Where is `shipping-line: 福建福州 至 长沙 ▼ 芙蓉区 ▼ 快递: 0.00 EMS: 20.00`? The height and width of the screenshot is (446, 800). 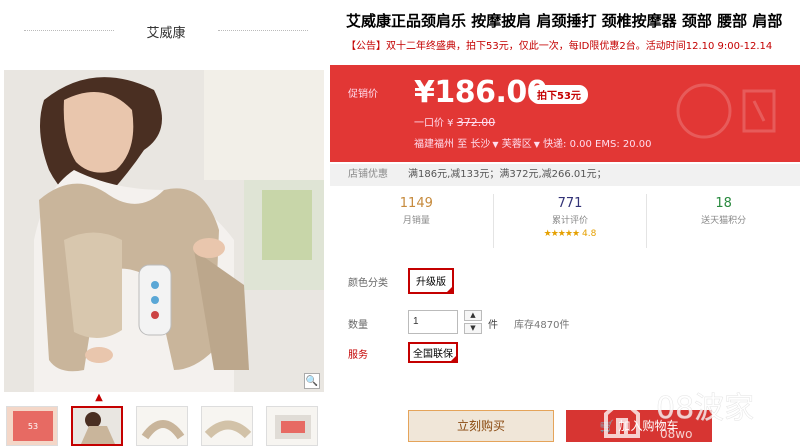 shipping-line: 福建福州 至 长沙 ▼ 芙蓉区 ▼ 快递: 0.00 EMS: 20.00 is located at coordinates (533, 142).